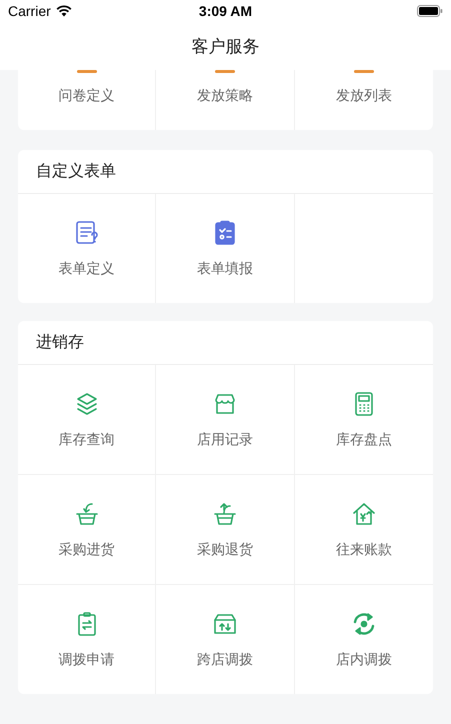 This screenshot has height=724, width=451. What do you see at coordinates (64, 11) in the screenshot?
I see `wifi-icon` at bounding box center [64, 11].